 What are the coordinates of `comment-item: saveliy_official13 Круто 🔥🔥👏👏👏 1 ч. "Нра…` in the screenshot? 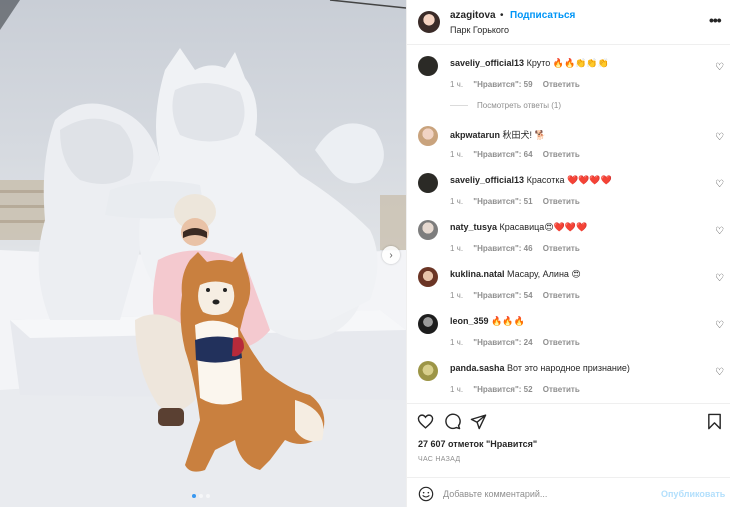 It's located at (568, 69).